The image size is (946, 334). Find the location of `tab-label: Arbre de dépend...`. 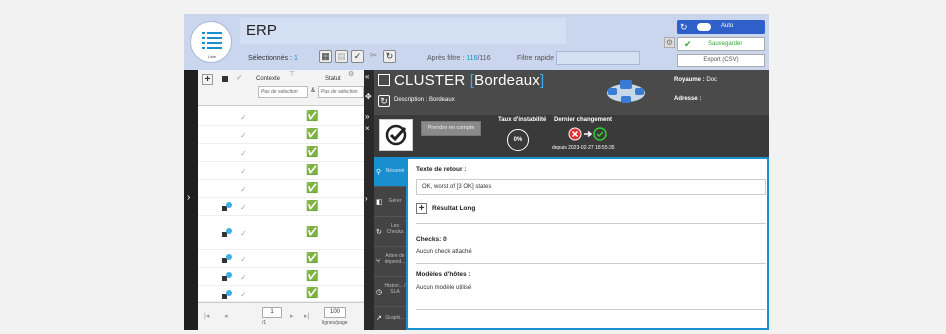

tab-label: Arbre de dépend... is located at coordinates (395, 259).